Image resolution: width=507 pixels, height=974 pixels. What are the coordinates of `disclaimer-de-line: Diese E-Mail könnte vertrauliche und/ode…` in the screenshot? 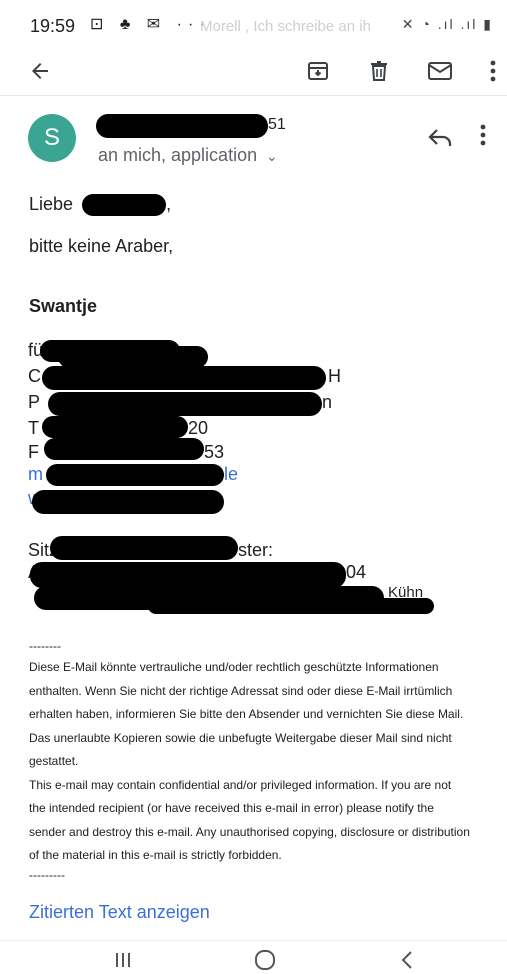 It's located at (234, 667).